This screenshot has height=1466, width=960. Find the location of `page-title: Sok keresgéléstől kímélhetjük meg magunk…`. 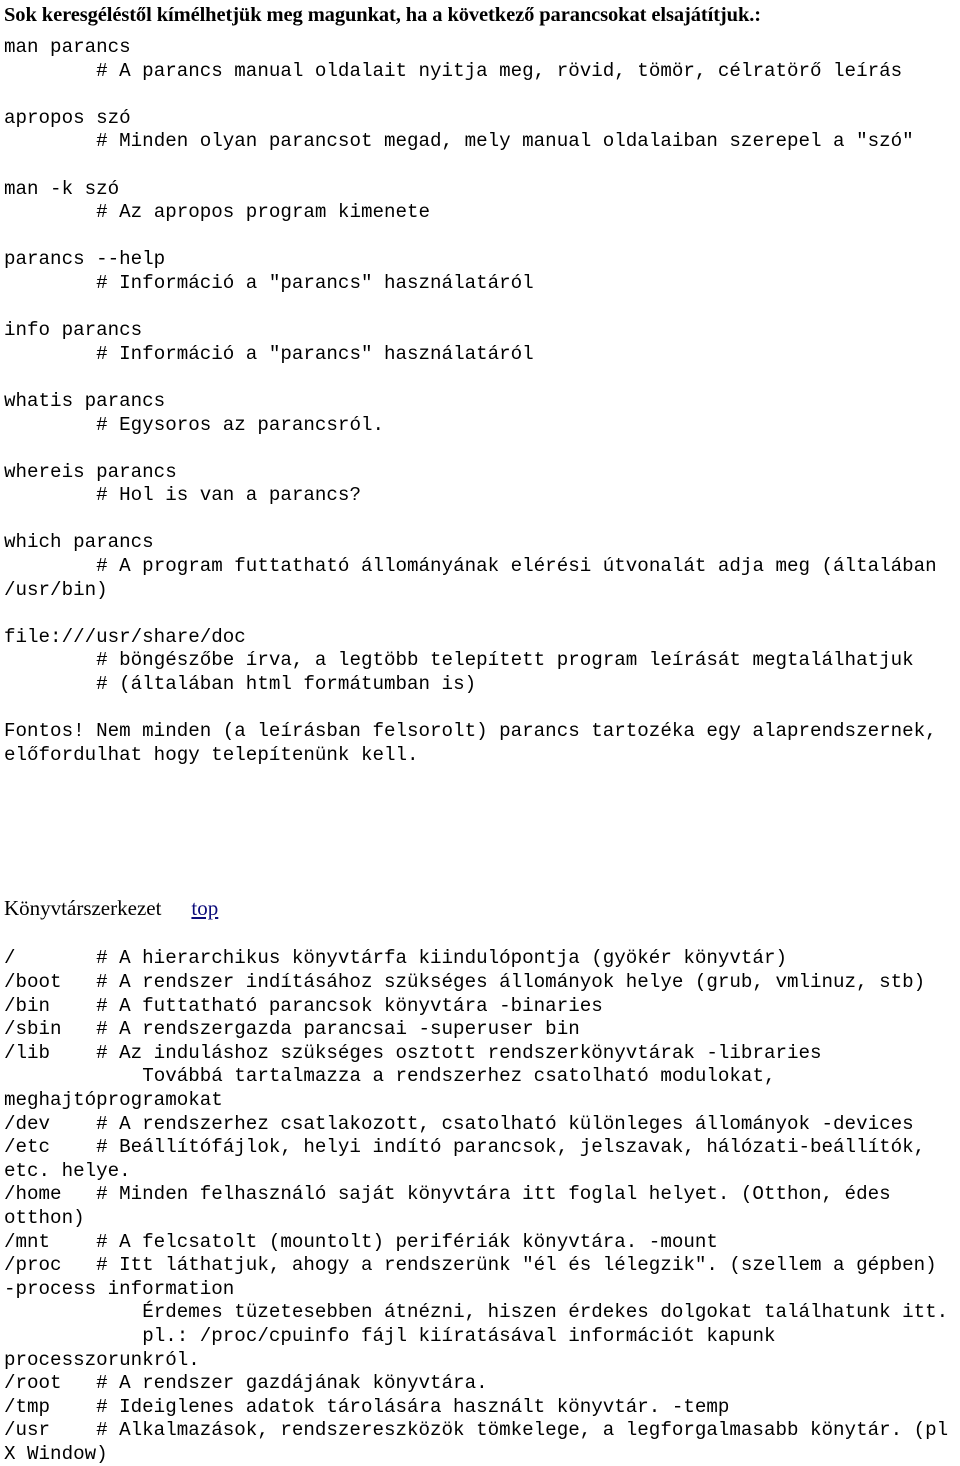

page-title: Sok keresgéléstől kímélhetjük meg magunk… is located at coordinates (383, 15).